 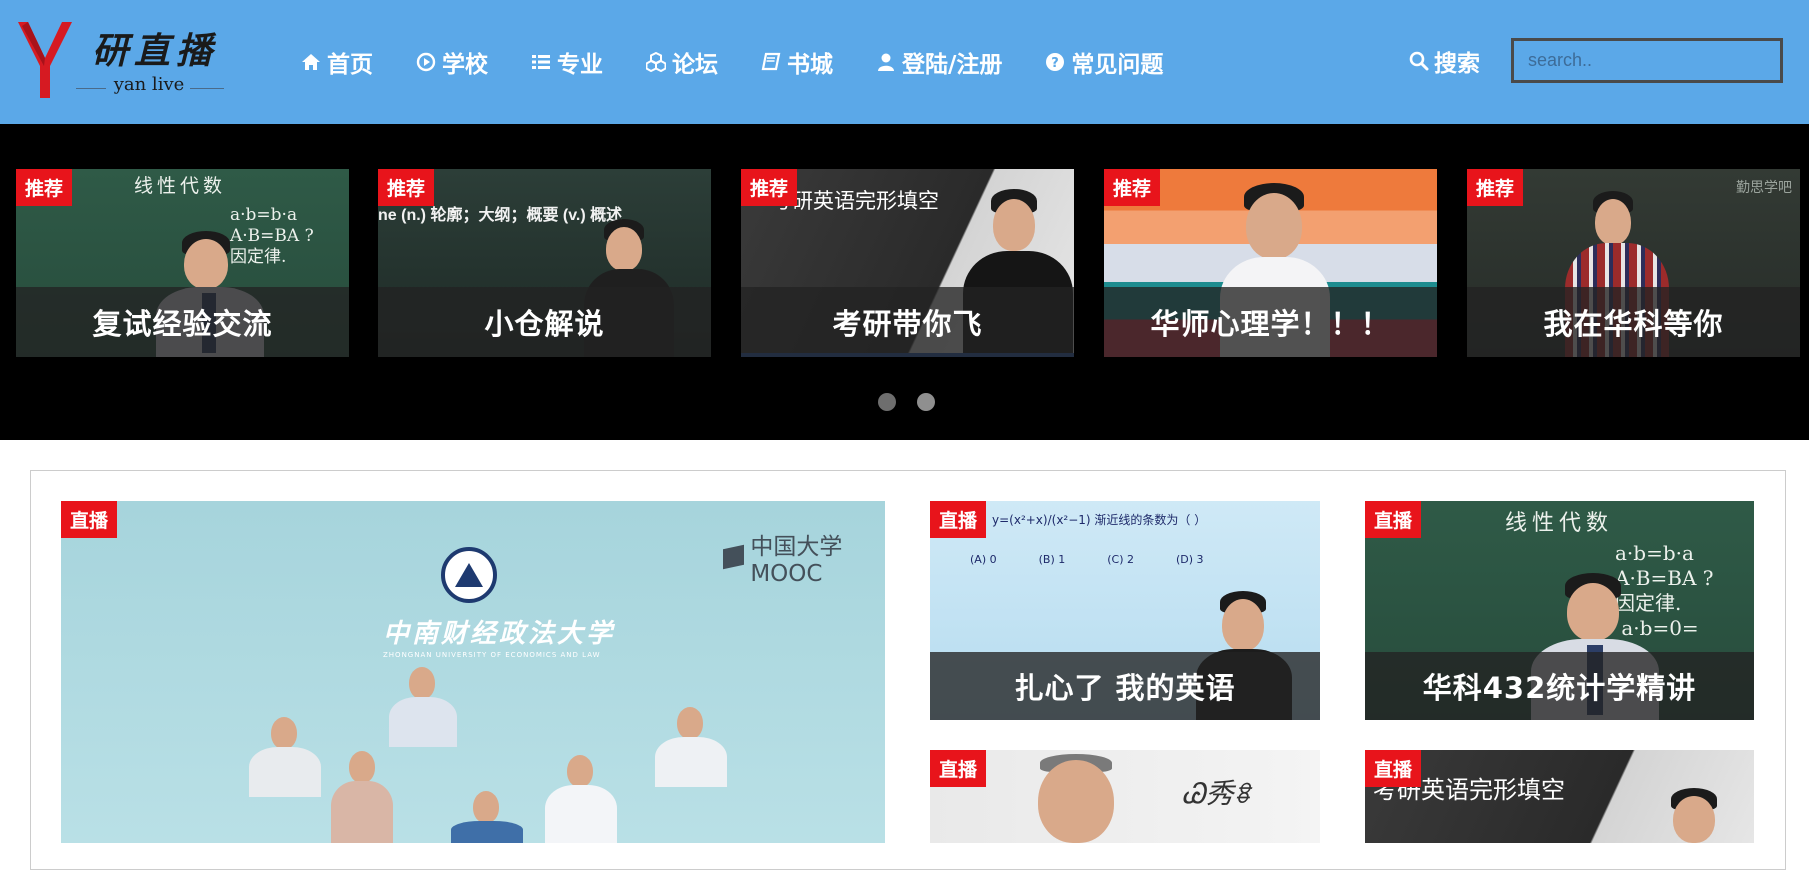 I want to click on live-thumbnail: Ꮚ秀ꗊ, so click(x=1125, y=796).